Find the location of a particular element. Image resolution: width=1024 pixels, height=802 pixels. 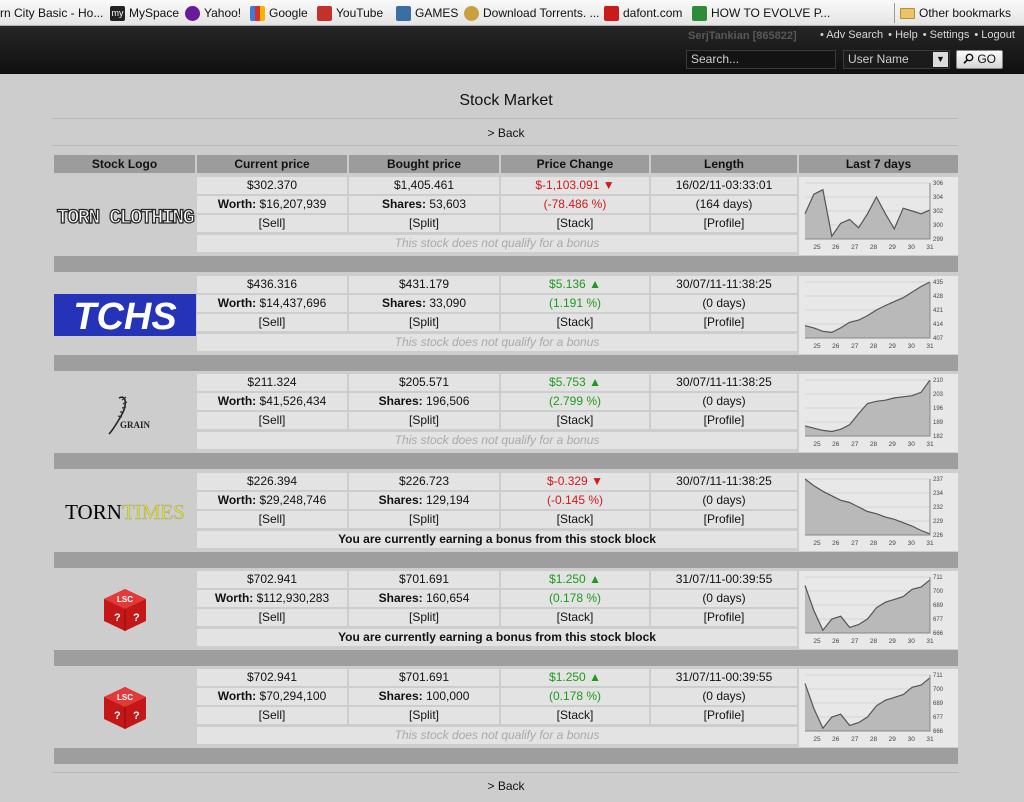

bookmark-separator is located at coordinates (894, 13).